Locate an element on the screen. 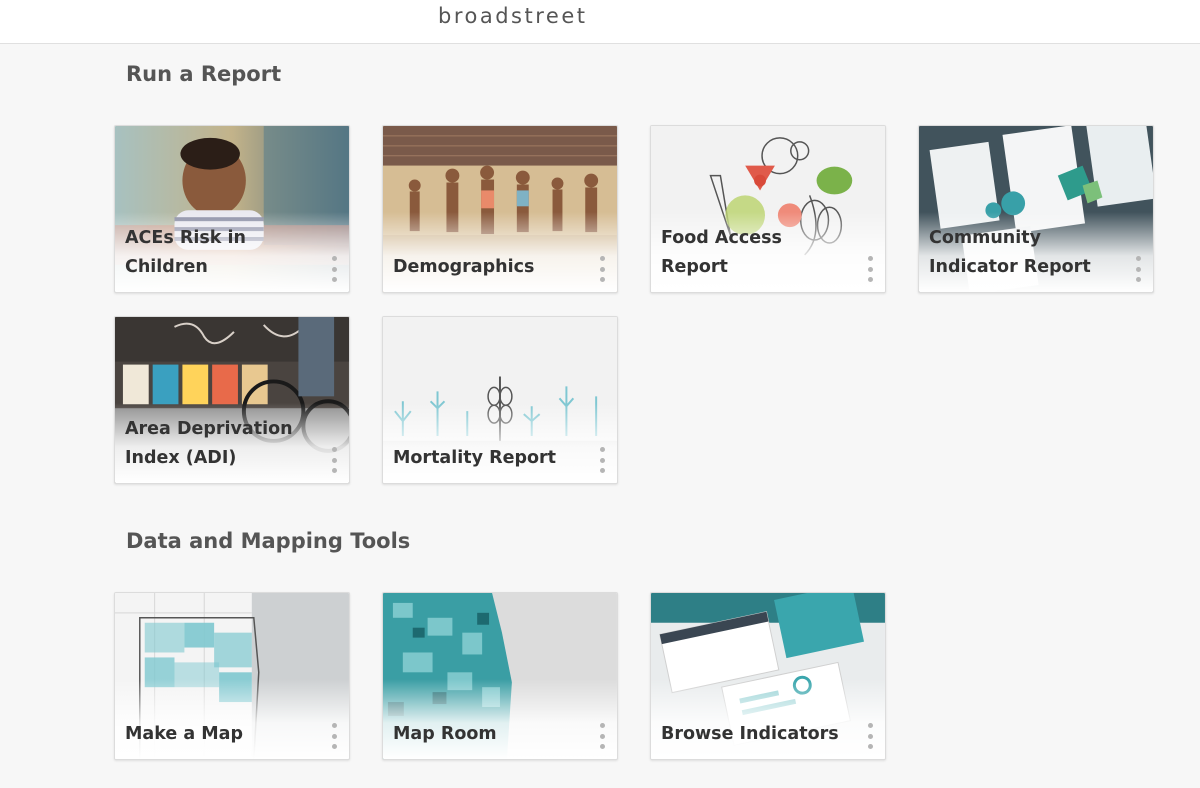 Image resolution: width=1200 pixels, height=788 pixels. report-card-demographics: Demographics is located at coordinates (500, 209).